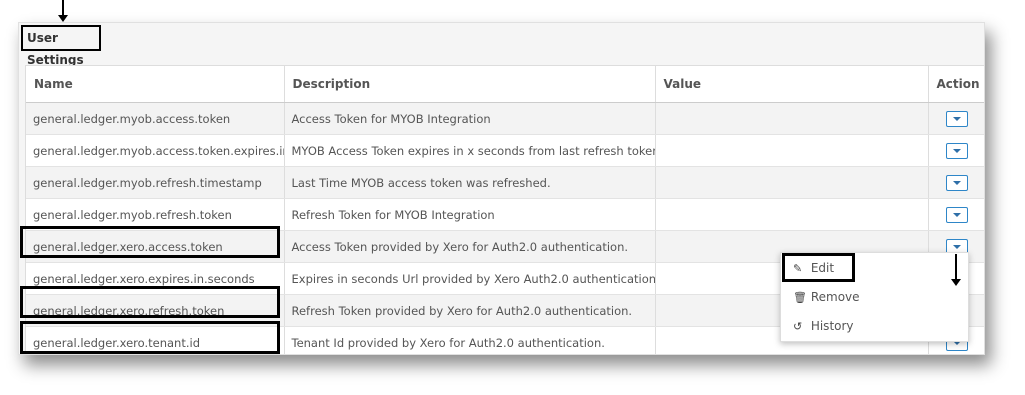 The height and width of the screenshot is (395, 1025). What do you see at coordinates (835, 297) in the screenshot?
I see `menu-item-label: Remove` at bounding box center [835, 297].